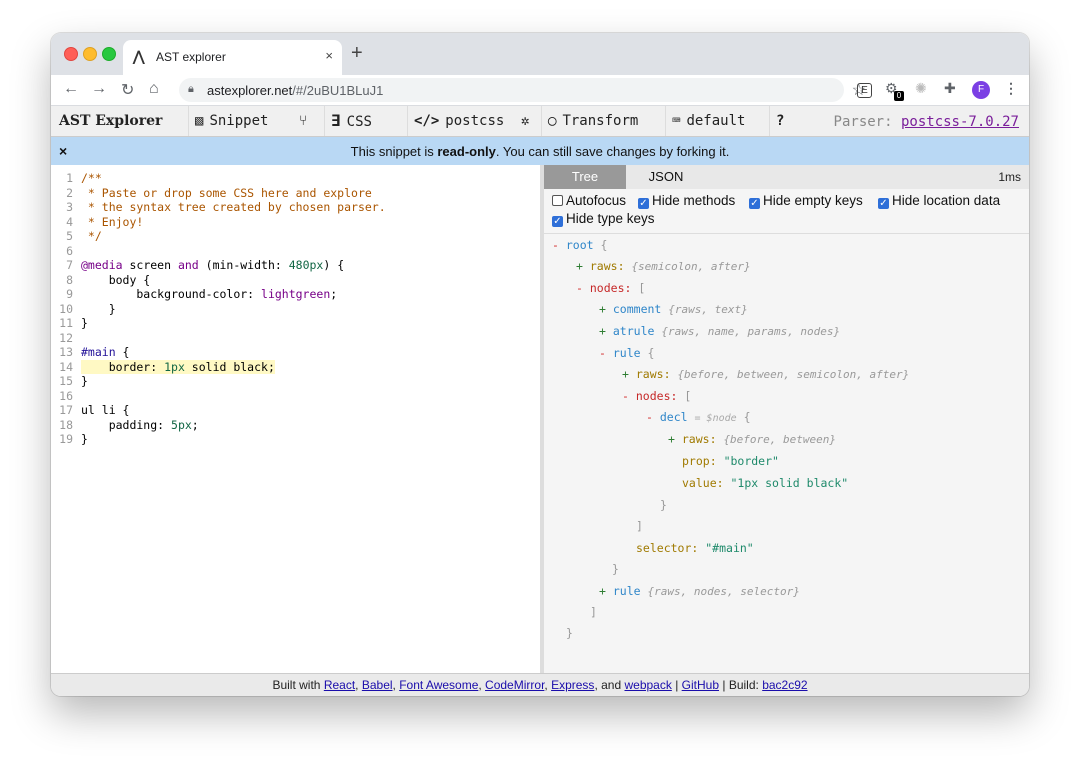 This screenshot has height=764, width=1080. Describe the element at coordinates (585, 177) in the screenshot. I see `tab-tree: Tree` at that location.